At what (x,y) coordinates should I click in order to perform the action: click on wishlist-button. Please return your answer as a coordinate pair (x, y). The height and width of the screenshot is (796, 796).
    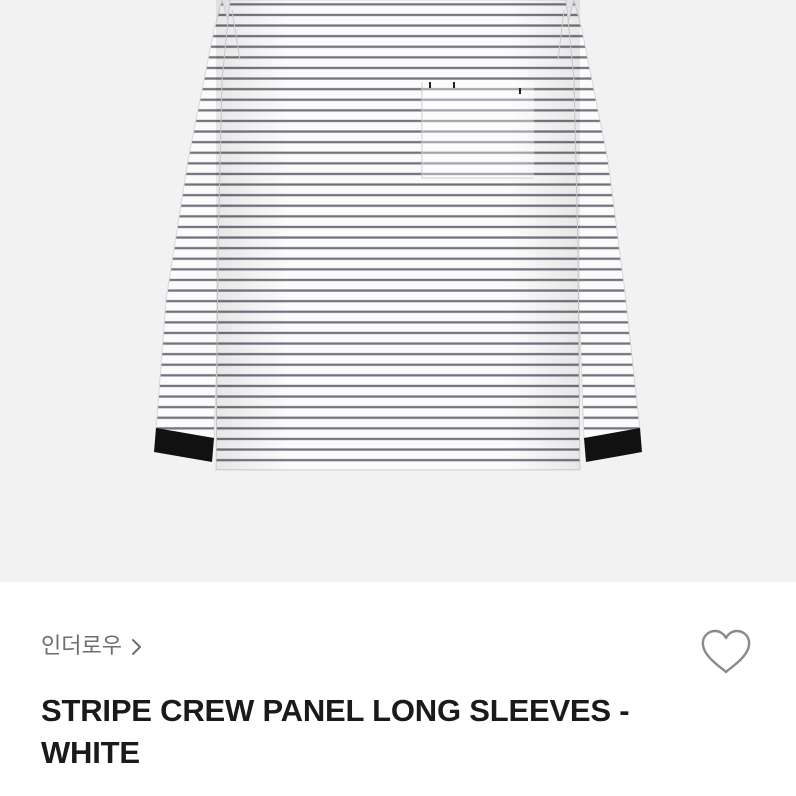
    Looking at the image, I should click on (726, 652).